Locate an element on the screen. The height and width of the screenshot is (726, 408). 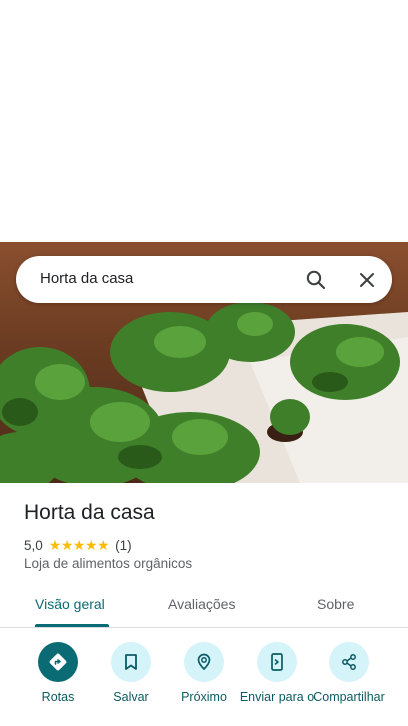
place-title: Horta da casa is located at coordinates (89, 512).